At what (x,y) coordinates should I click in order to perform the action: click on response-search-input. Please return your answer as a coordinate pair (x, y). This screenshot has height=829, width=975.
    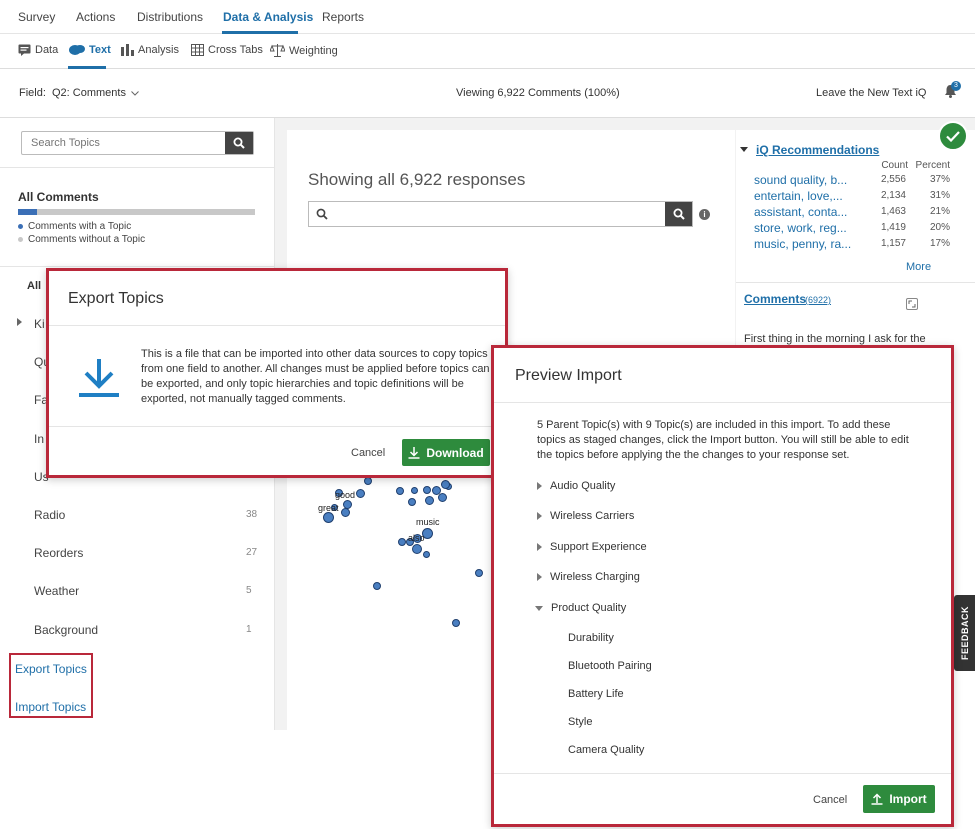
    Looking at the image, I should click on (500, 214).